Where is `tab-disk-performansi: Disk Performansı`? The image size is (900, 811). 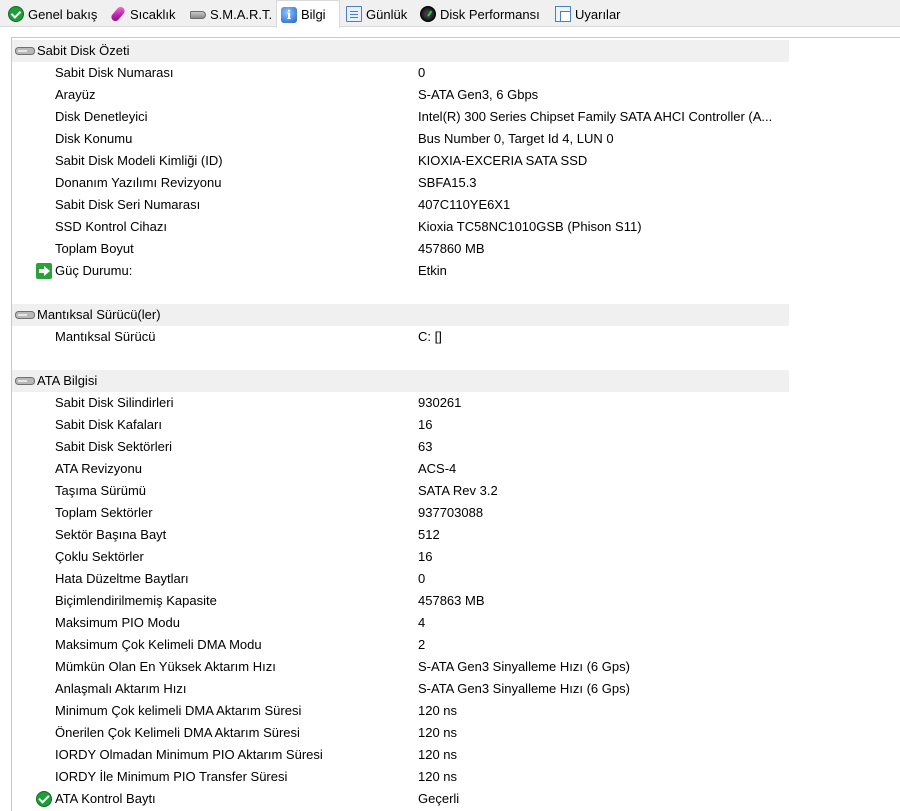
tab-disk-performansi: Disk Performansı is located at coordinates (478, 14).